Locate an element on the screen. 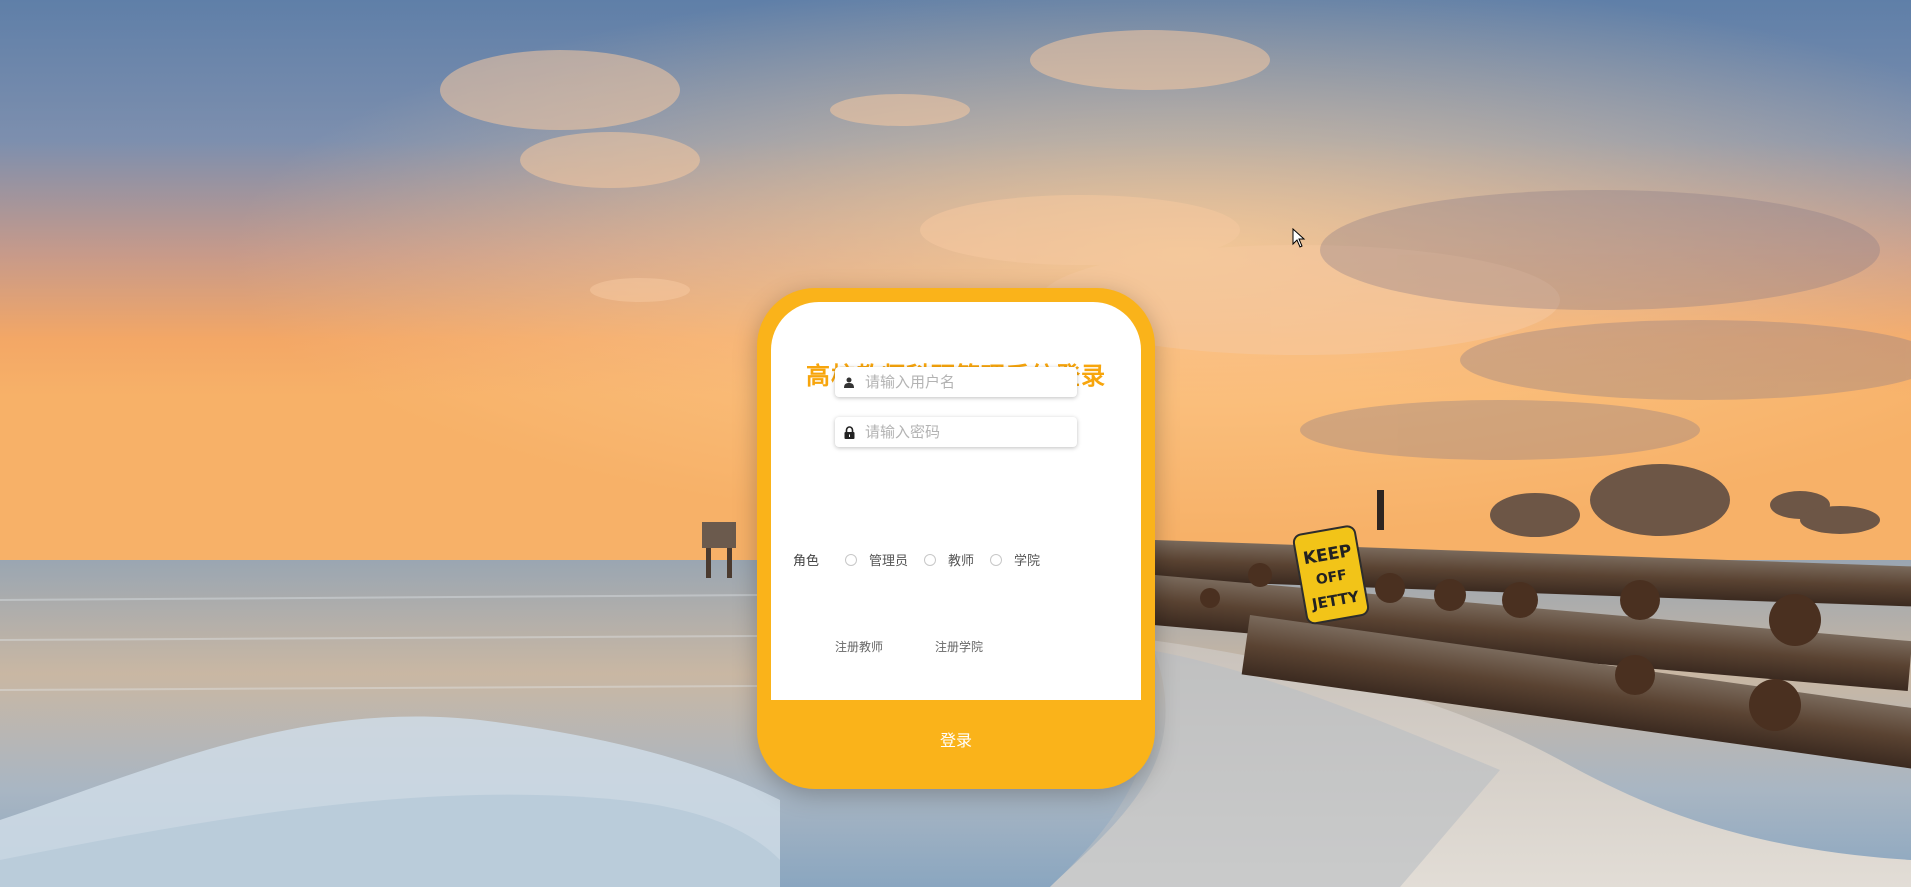 The image size is (1911, 887). password-input is located at coordinates (965, 432).